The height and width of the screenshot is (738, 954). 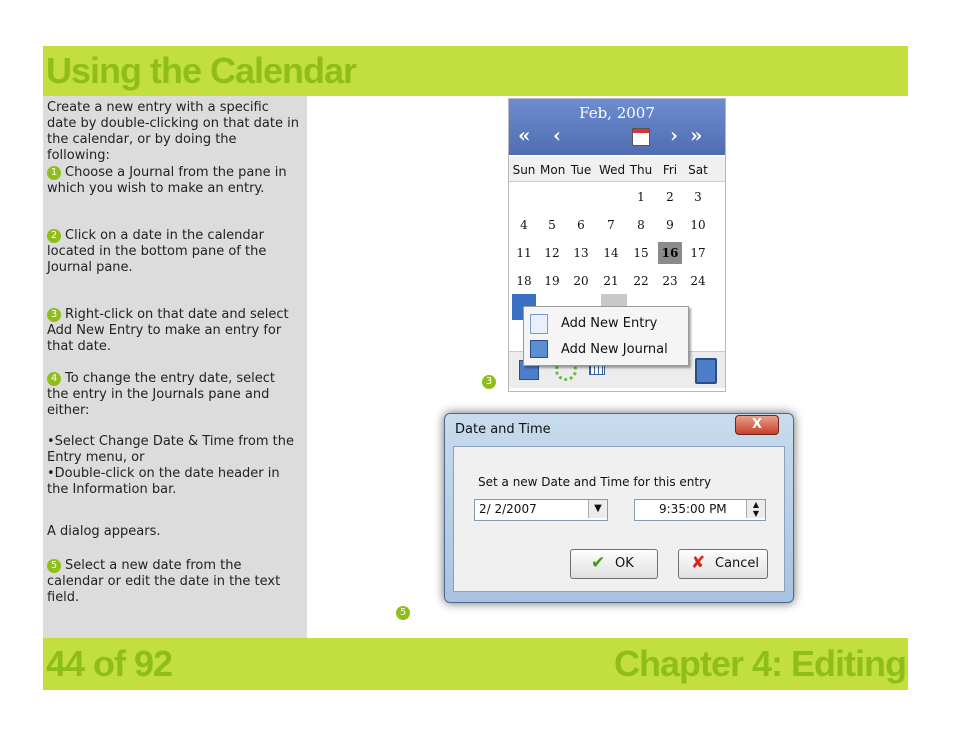 What do you see at coordinates (612, 170) in the screenshot?
I see `weekday-label: Wed` at bounding box center [612, 170].